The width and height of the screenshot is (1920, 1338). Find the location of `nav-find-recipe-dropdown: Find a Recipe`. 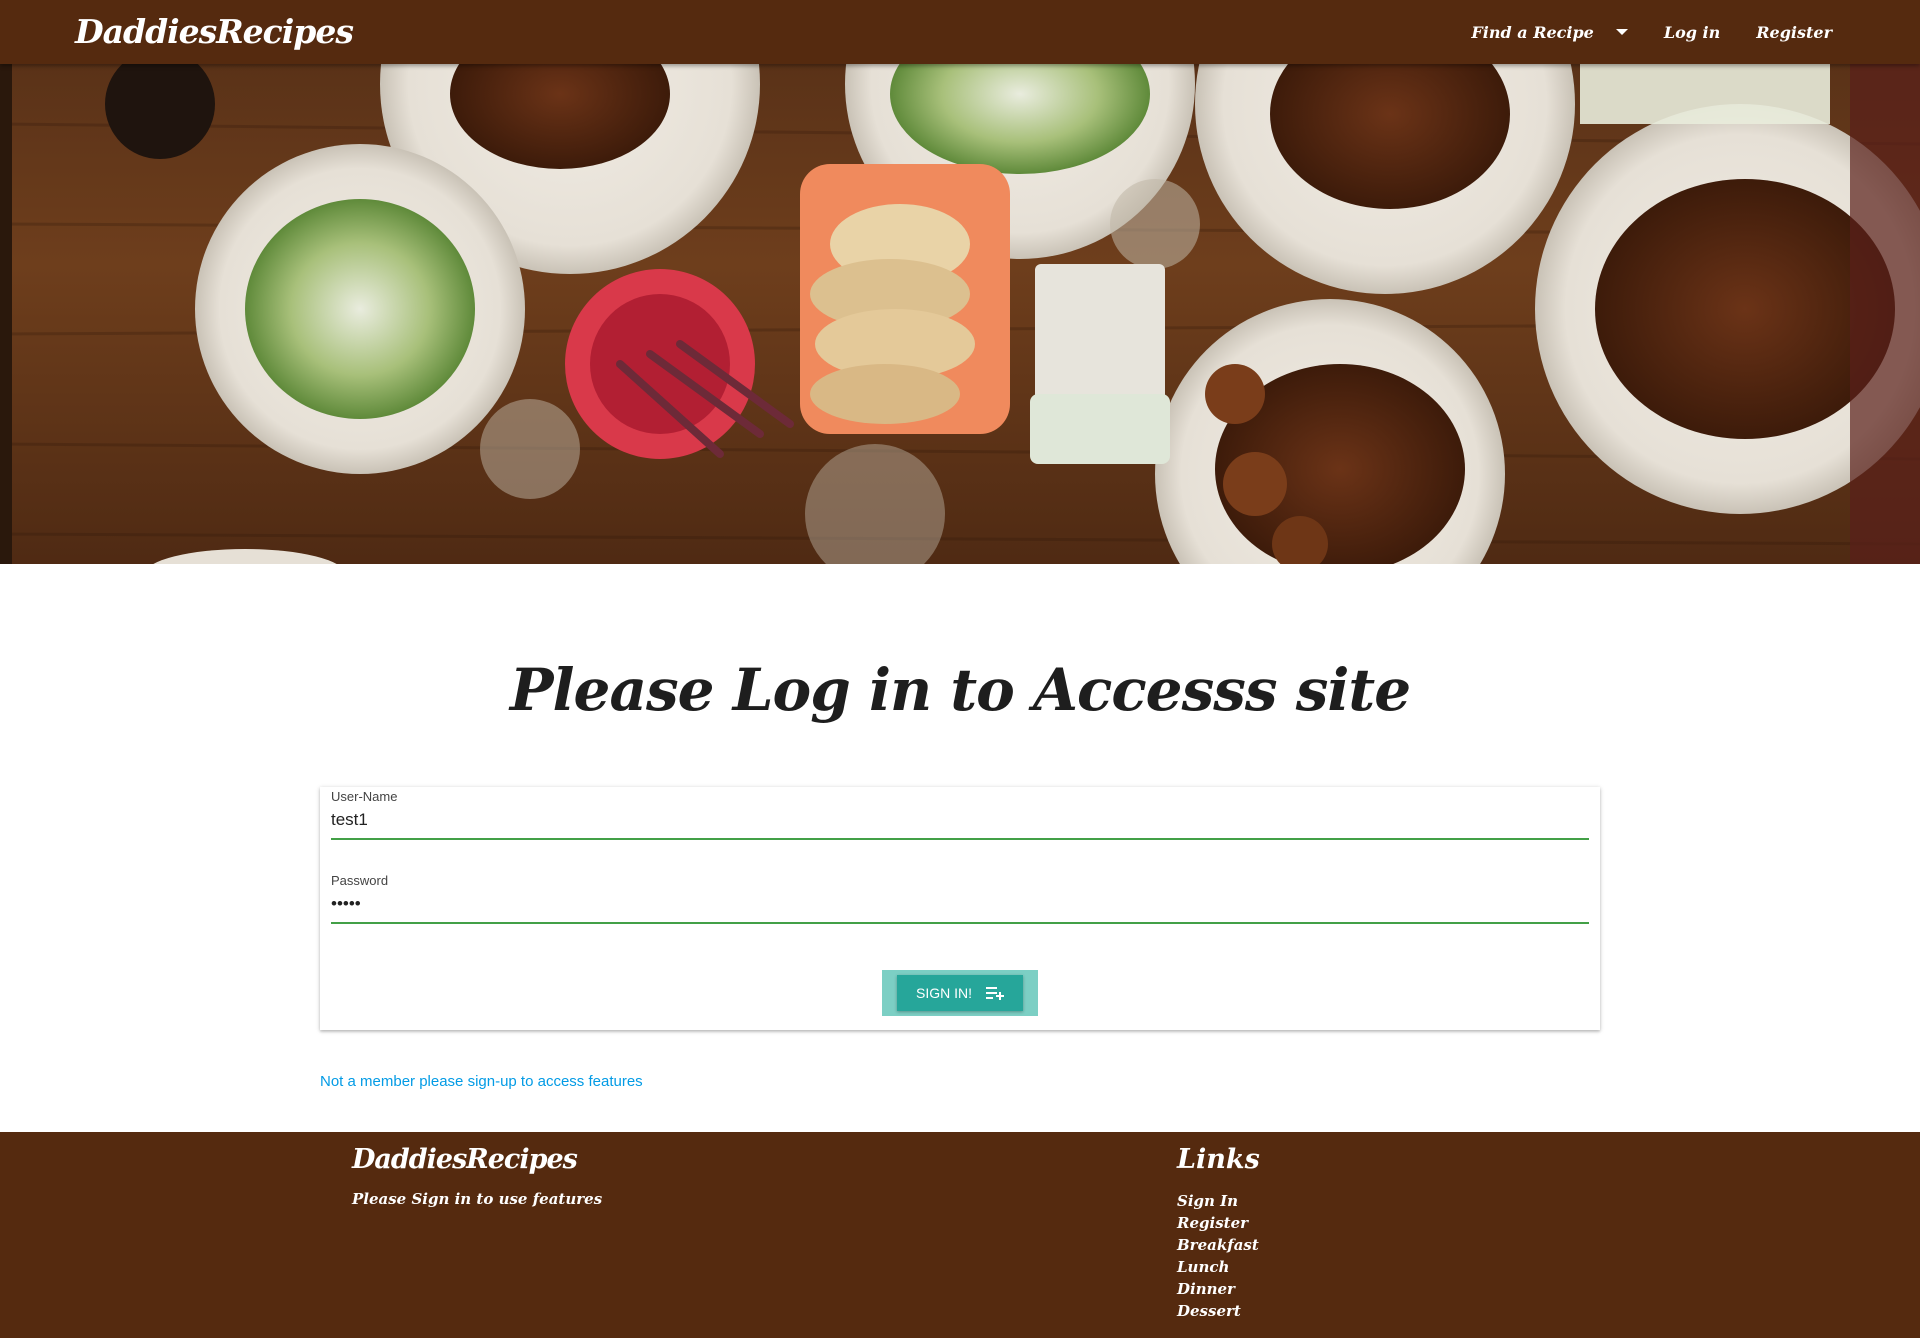

nav-find-recipe-dropdown: Find a Recipe is located at coordinates (1549, 32).